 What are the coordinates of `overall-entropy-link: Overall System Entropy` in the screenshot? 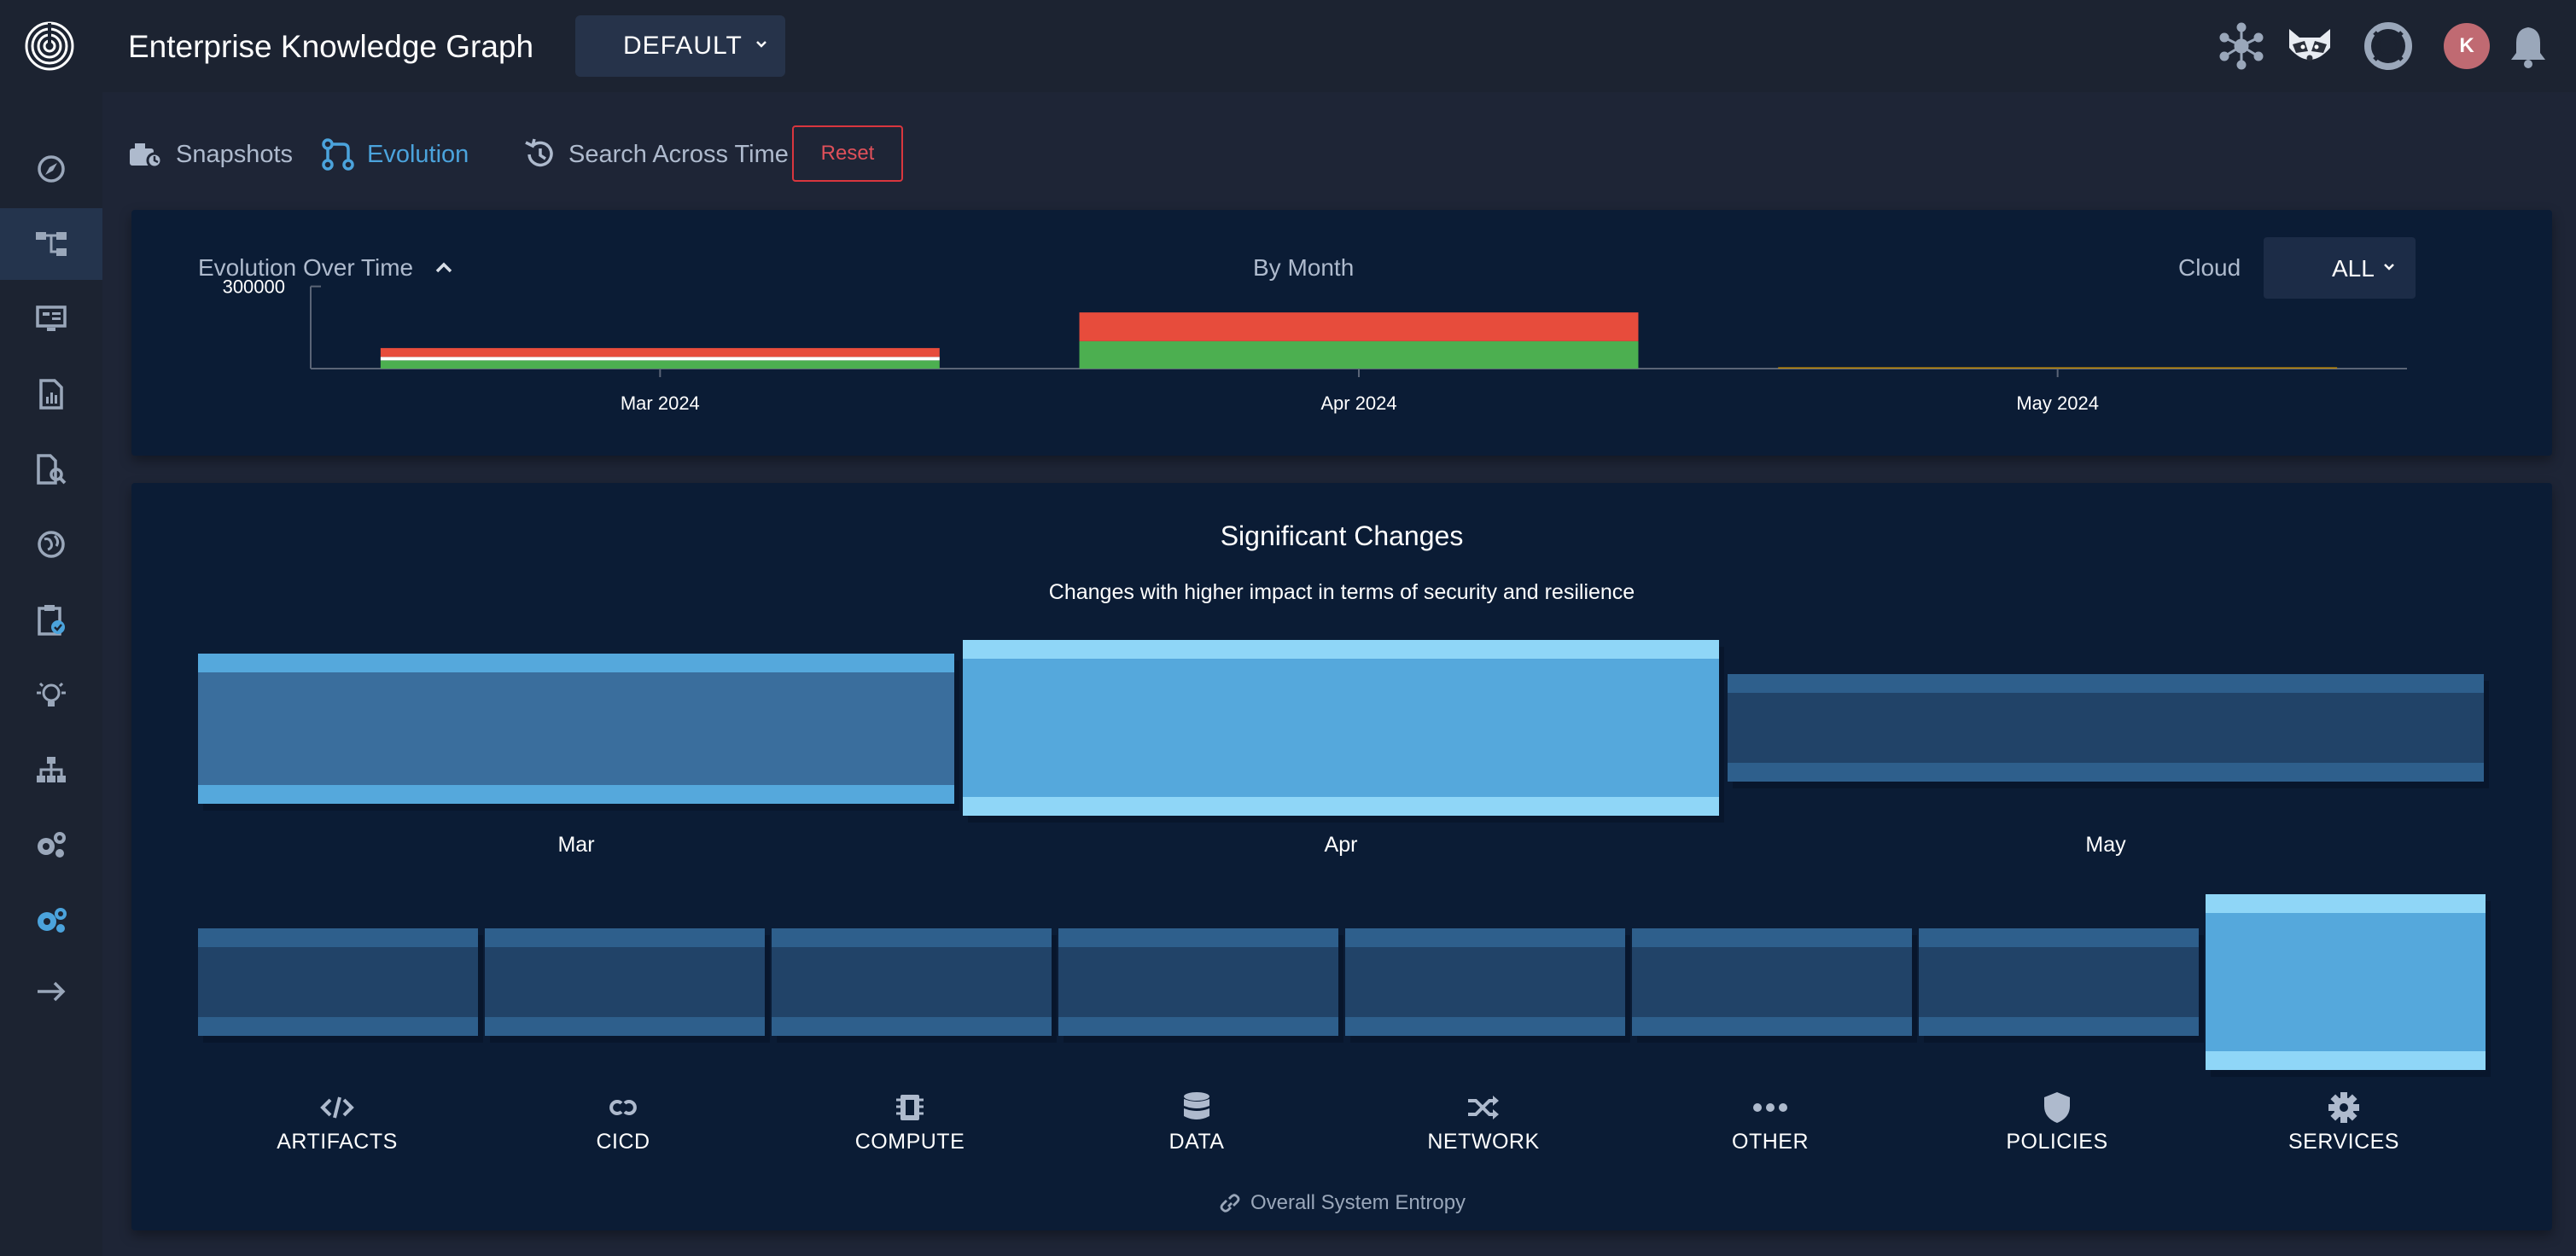 It's located at (1341, 1203).